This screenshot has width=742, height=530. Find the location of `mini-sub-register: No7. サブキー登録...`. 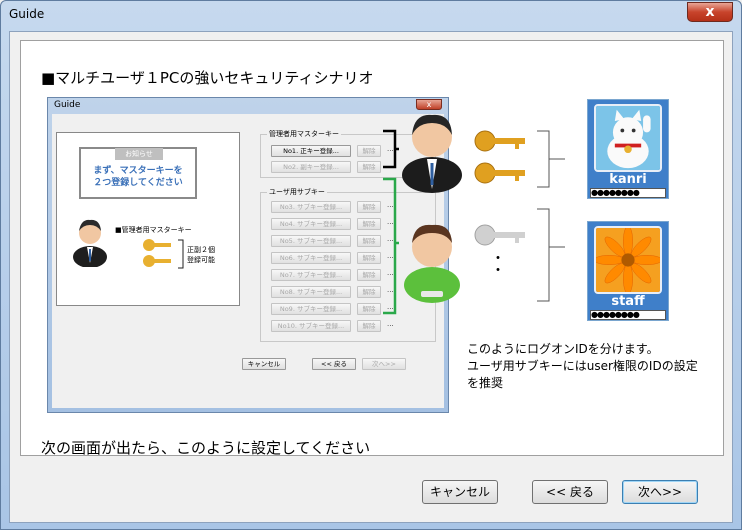

mini-sub-register: No7. サブキー登録... is located at coordinates (311, 275).